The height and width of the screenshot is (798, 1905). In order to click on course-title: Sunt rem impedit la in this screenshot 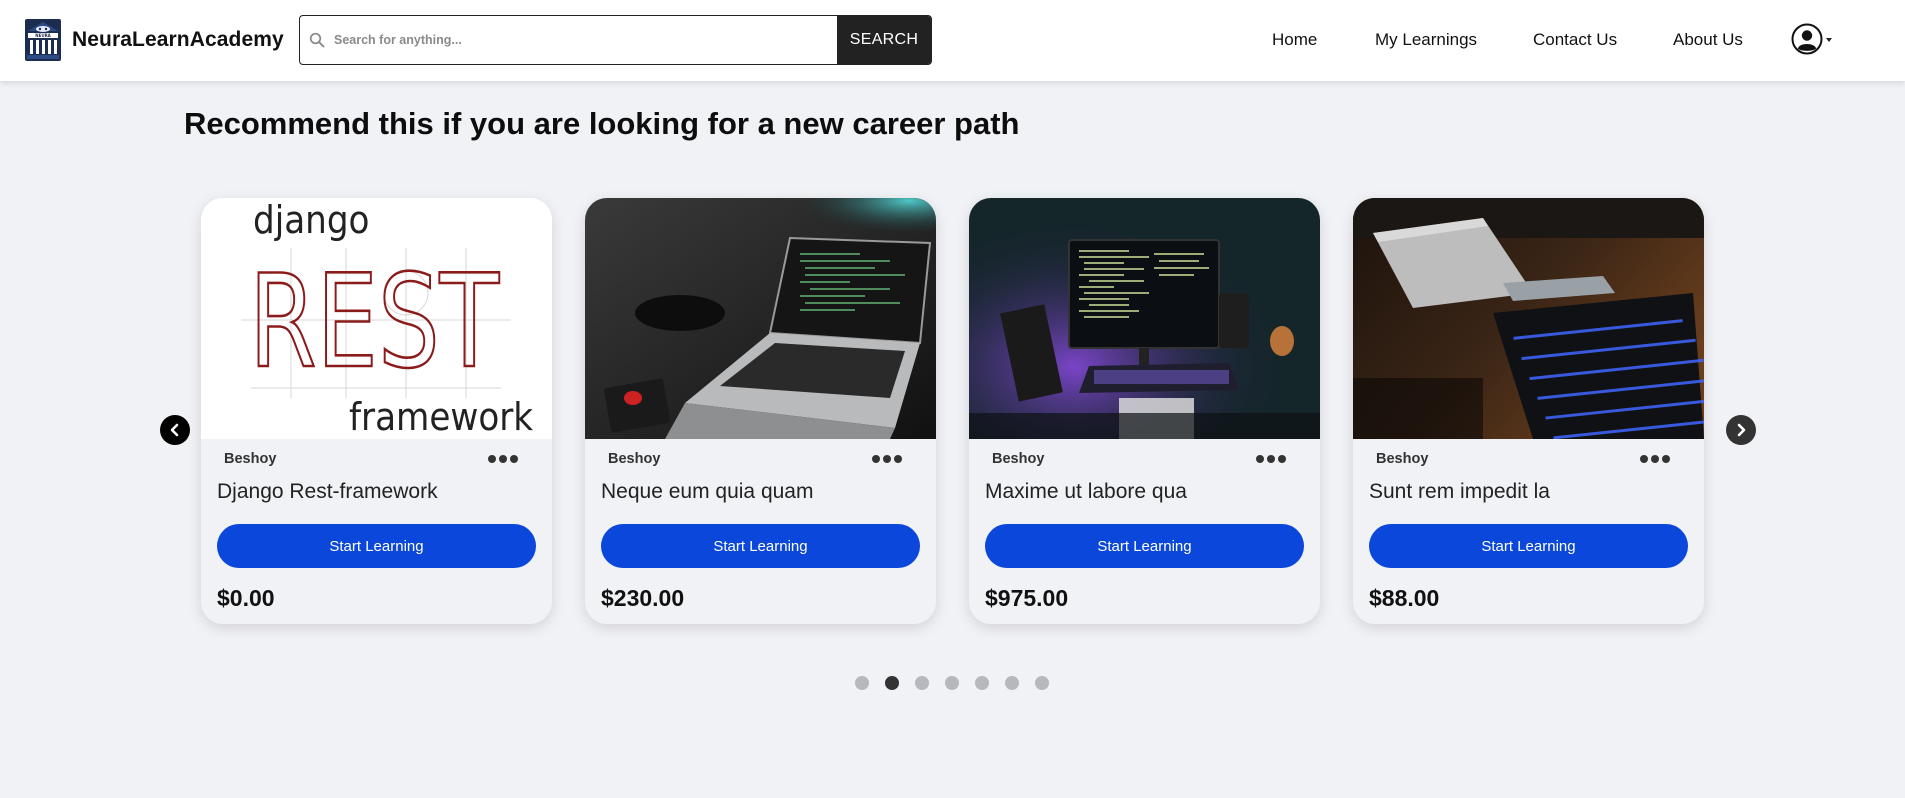, I will do `click(1459, 492)`.